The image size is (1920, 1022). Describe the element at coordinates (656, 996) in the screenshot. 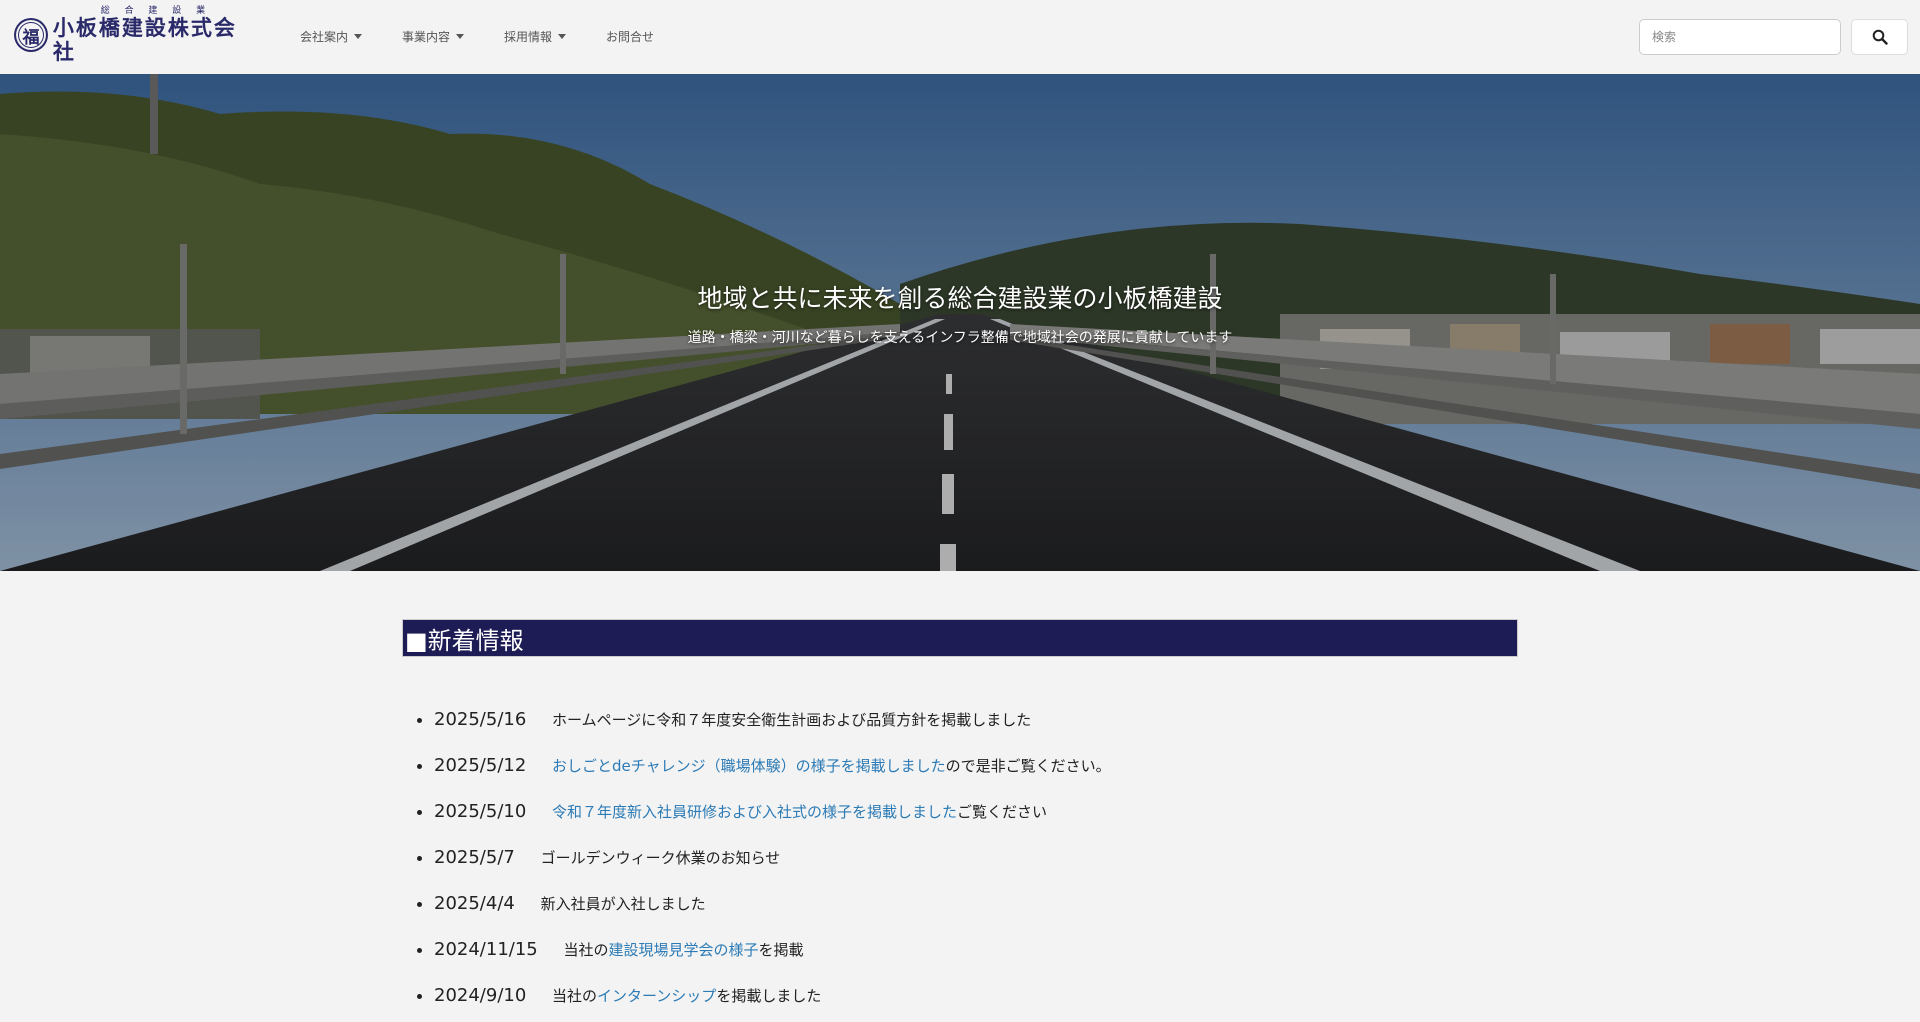

I see `news-link: インターンシップ` at that location.